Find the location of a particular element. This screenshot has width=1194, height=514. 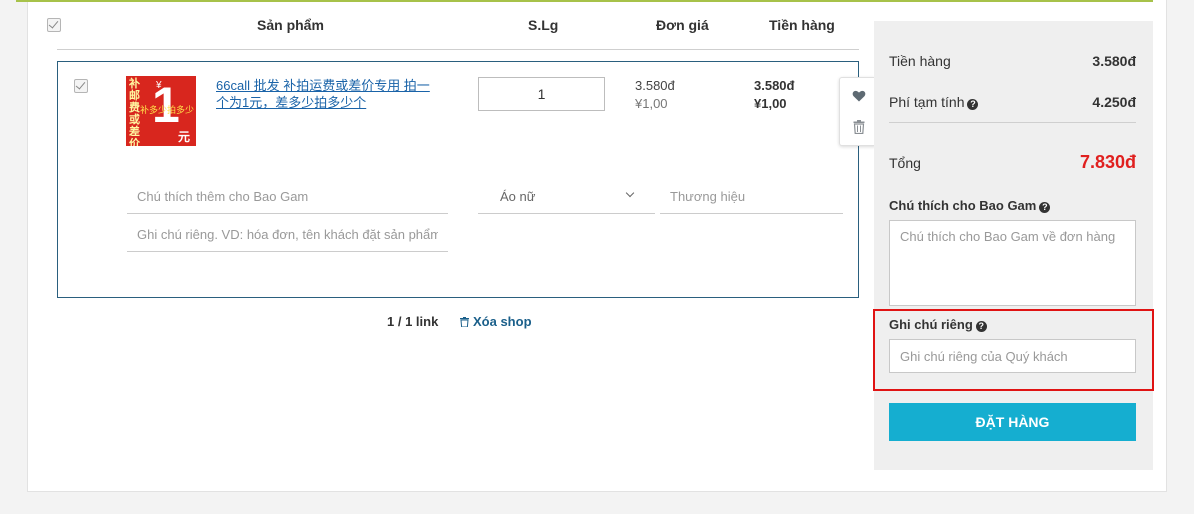

select-all-checkbox is located at coordinates (54, 25).